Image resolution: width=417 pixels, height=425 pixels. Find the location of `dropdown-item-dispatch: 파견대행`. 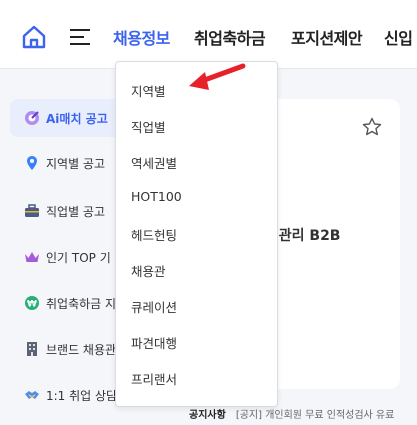

dropdown-item-dispatch: 파견대행 is located at coordinates (154, 342).